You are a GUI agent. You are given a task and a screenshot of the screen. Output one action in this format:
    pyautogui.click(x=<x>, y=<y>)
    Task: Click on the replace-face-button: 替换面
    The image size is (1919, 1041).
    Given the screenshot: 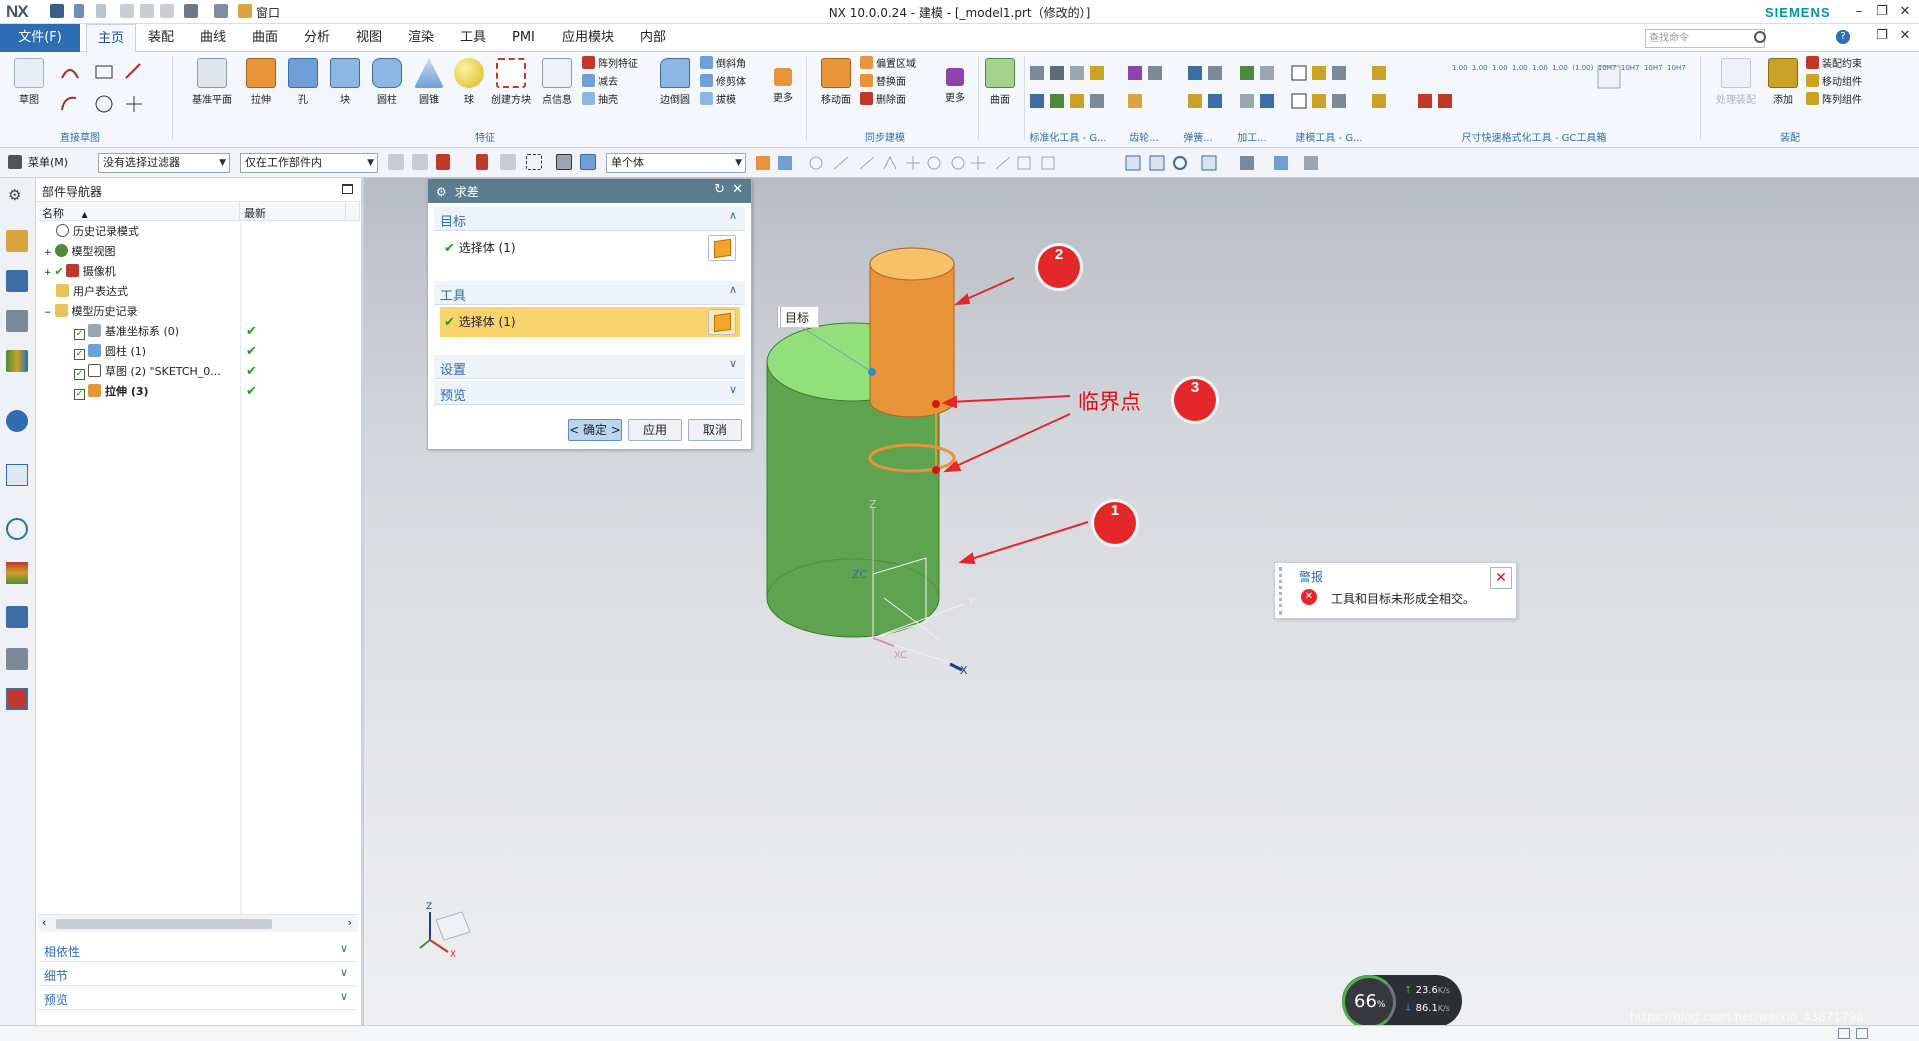 What is the action you would take?
    pyautogui.click(x=898, y=83)
    